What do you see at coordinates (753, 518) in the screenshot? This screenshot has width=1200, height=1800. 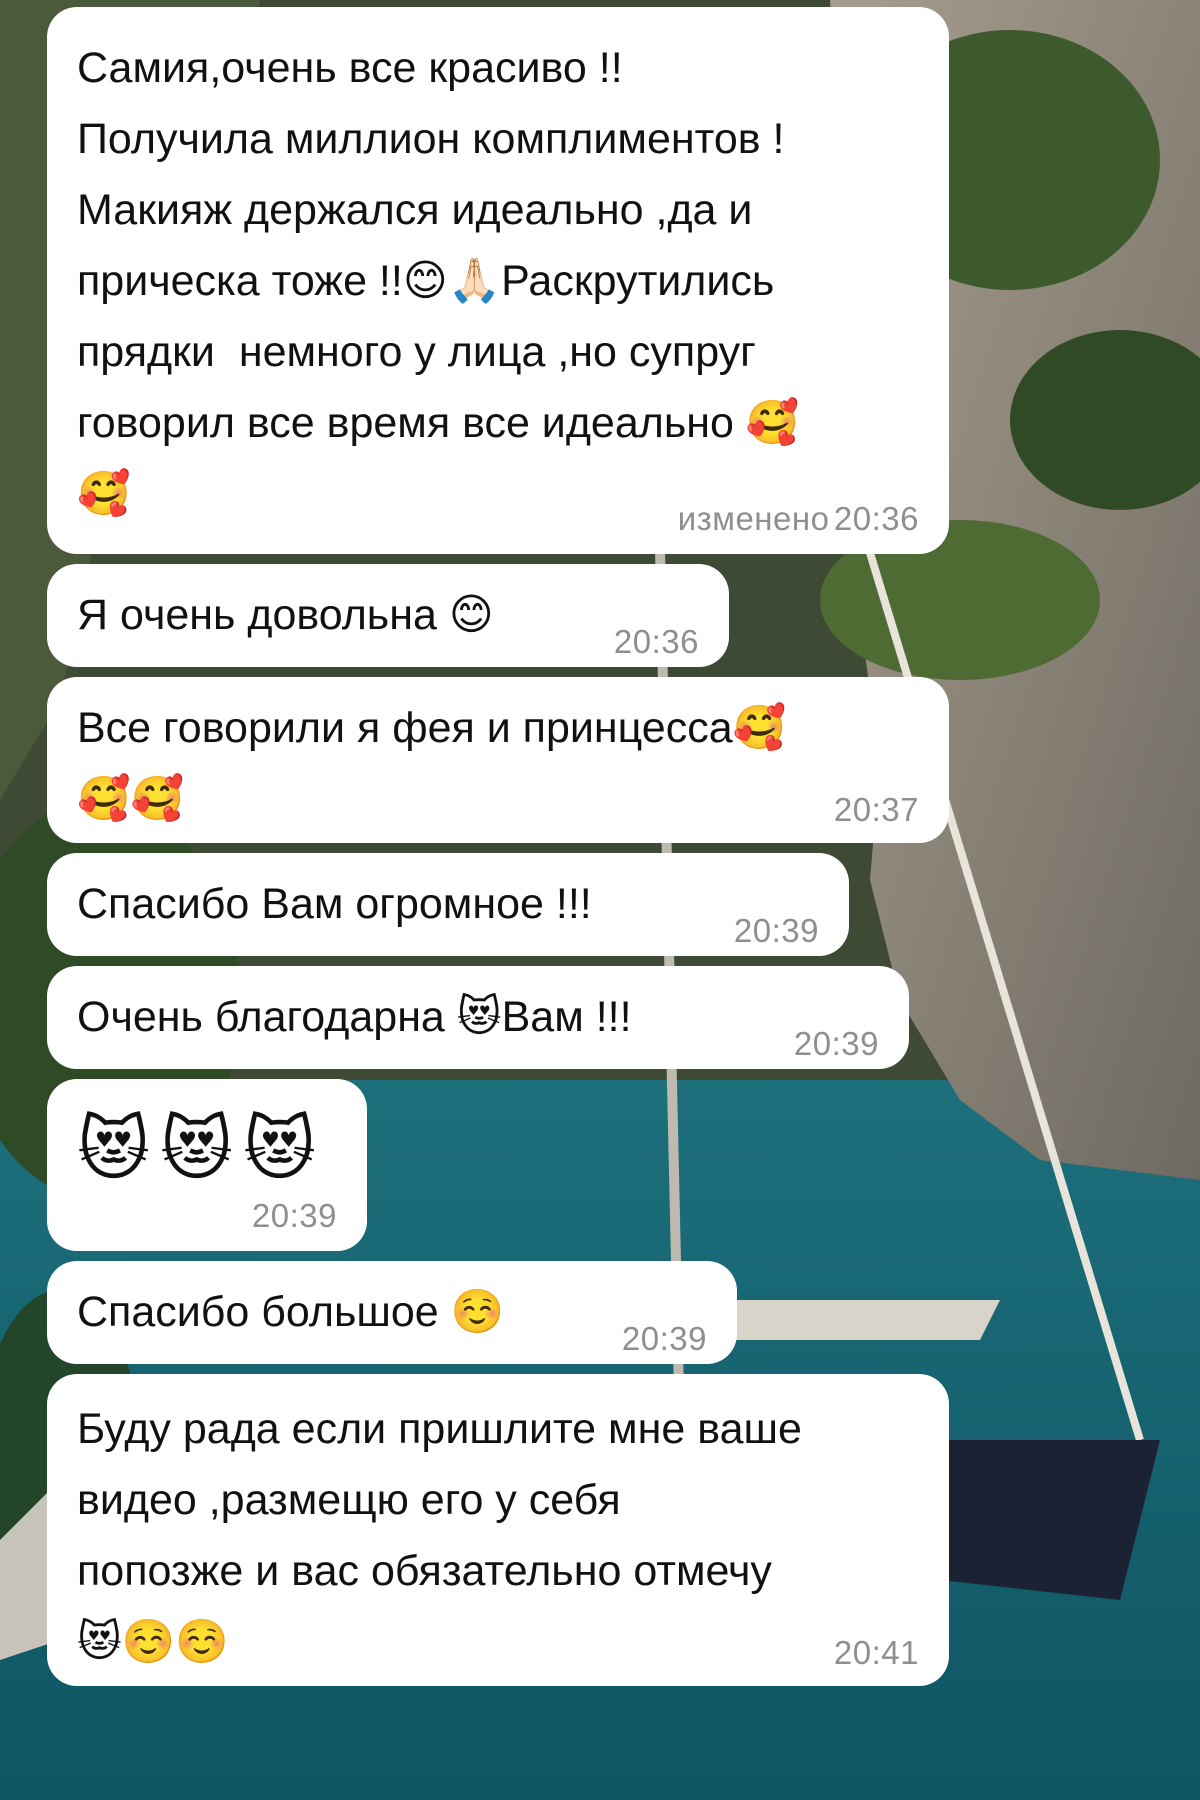 I see `edited-label: изменено` at bounding box center [753, 518].